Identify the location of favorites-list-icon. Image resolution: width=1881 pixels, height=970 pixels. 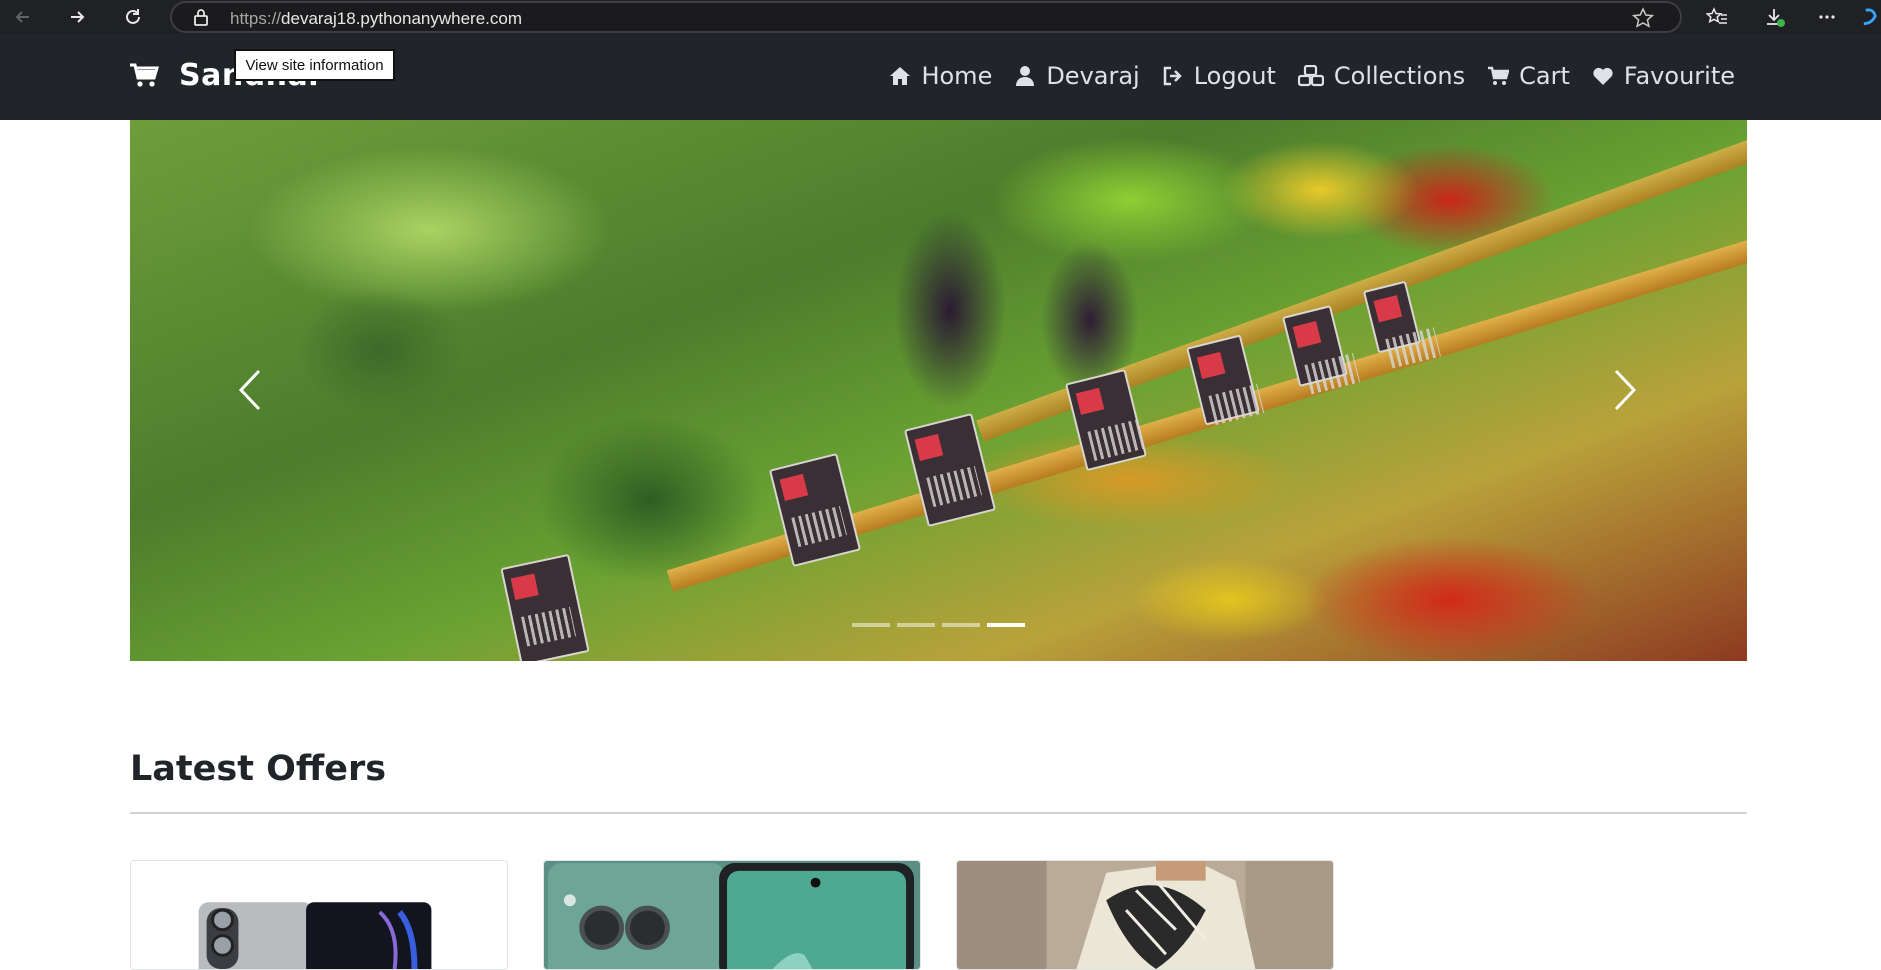
(1716, 15).